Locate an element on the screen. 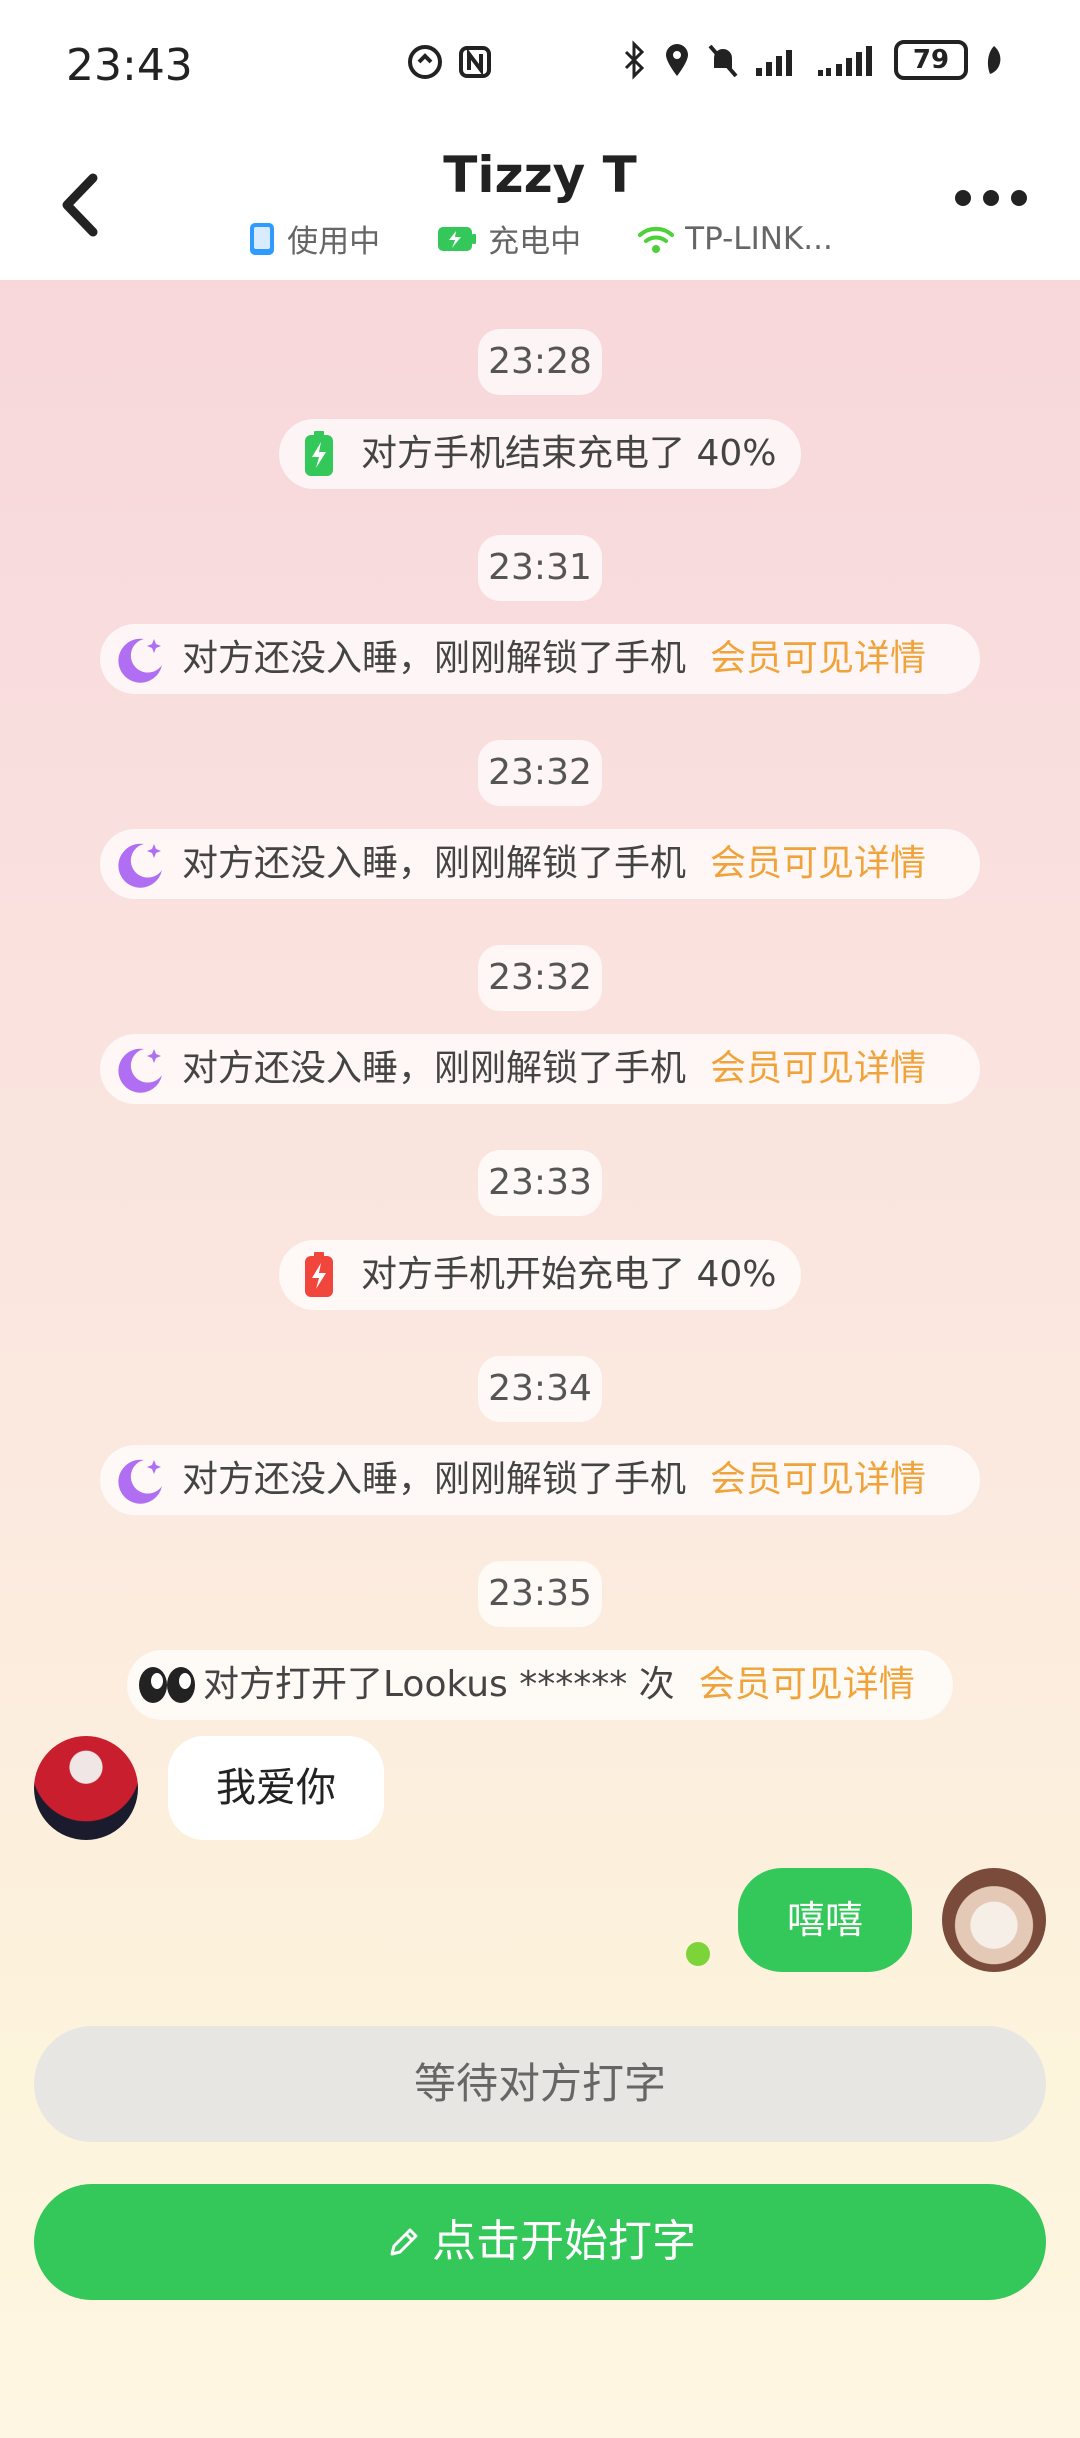  notice-app-opened: 对方打开了Lookus ****** 次 会员可见详情 is located at coordinates (540, 1685).